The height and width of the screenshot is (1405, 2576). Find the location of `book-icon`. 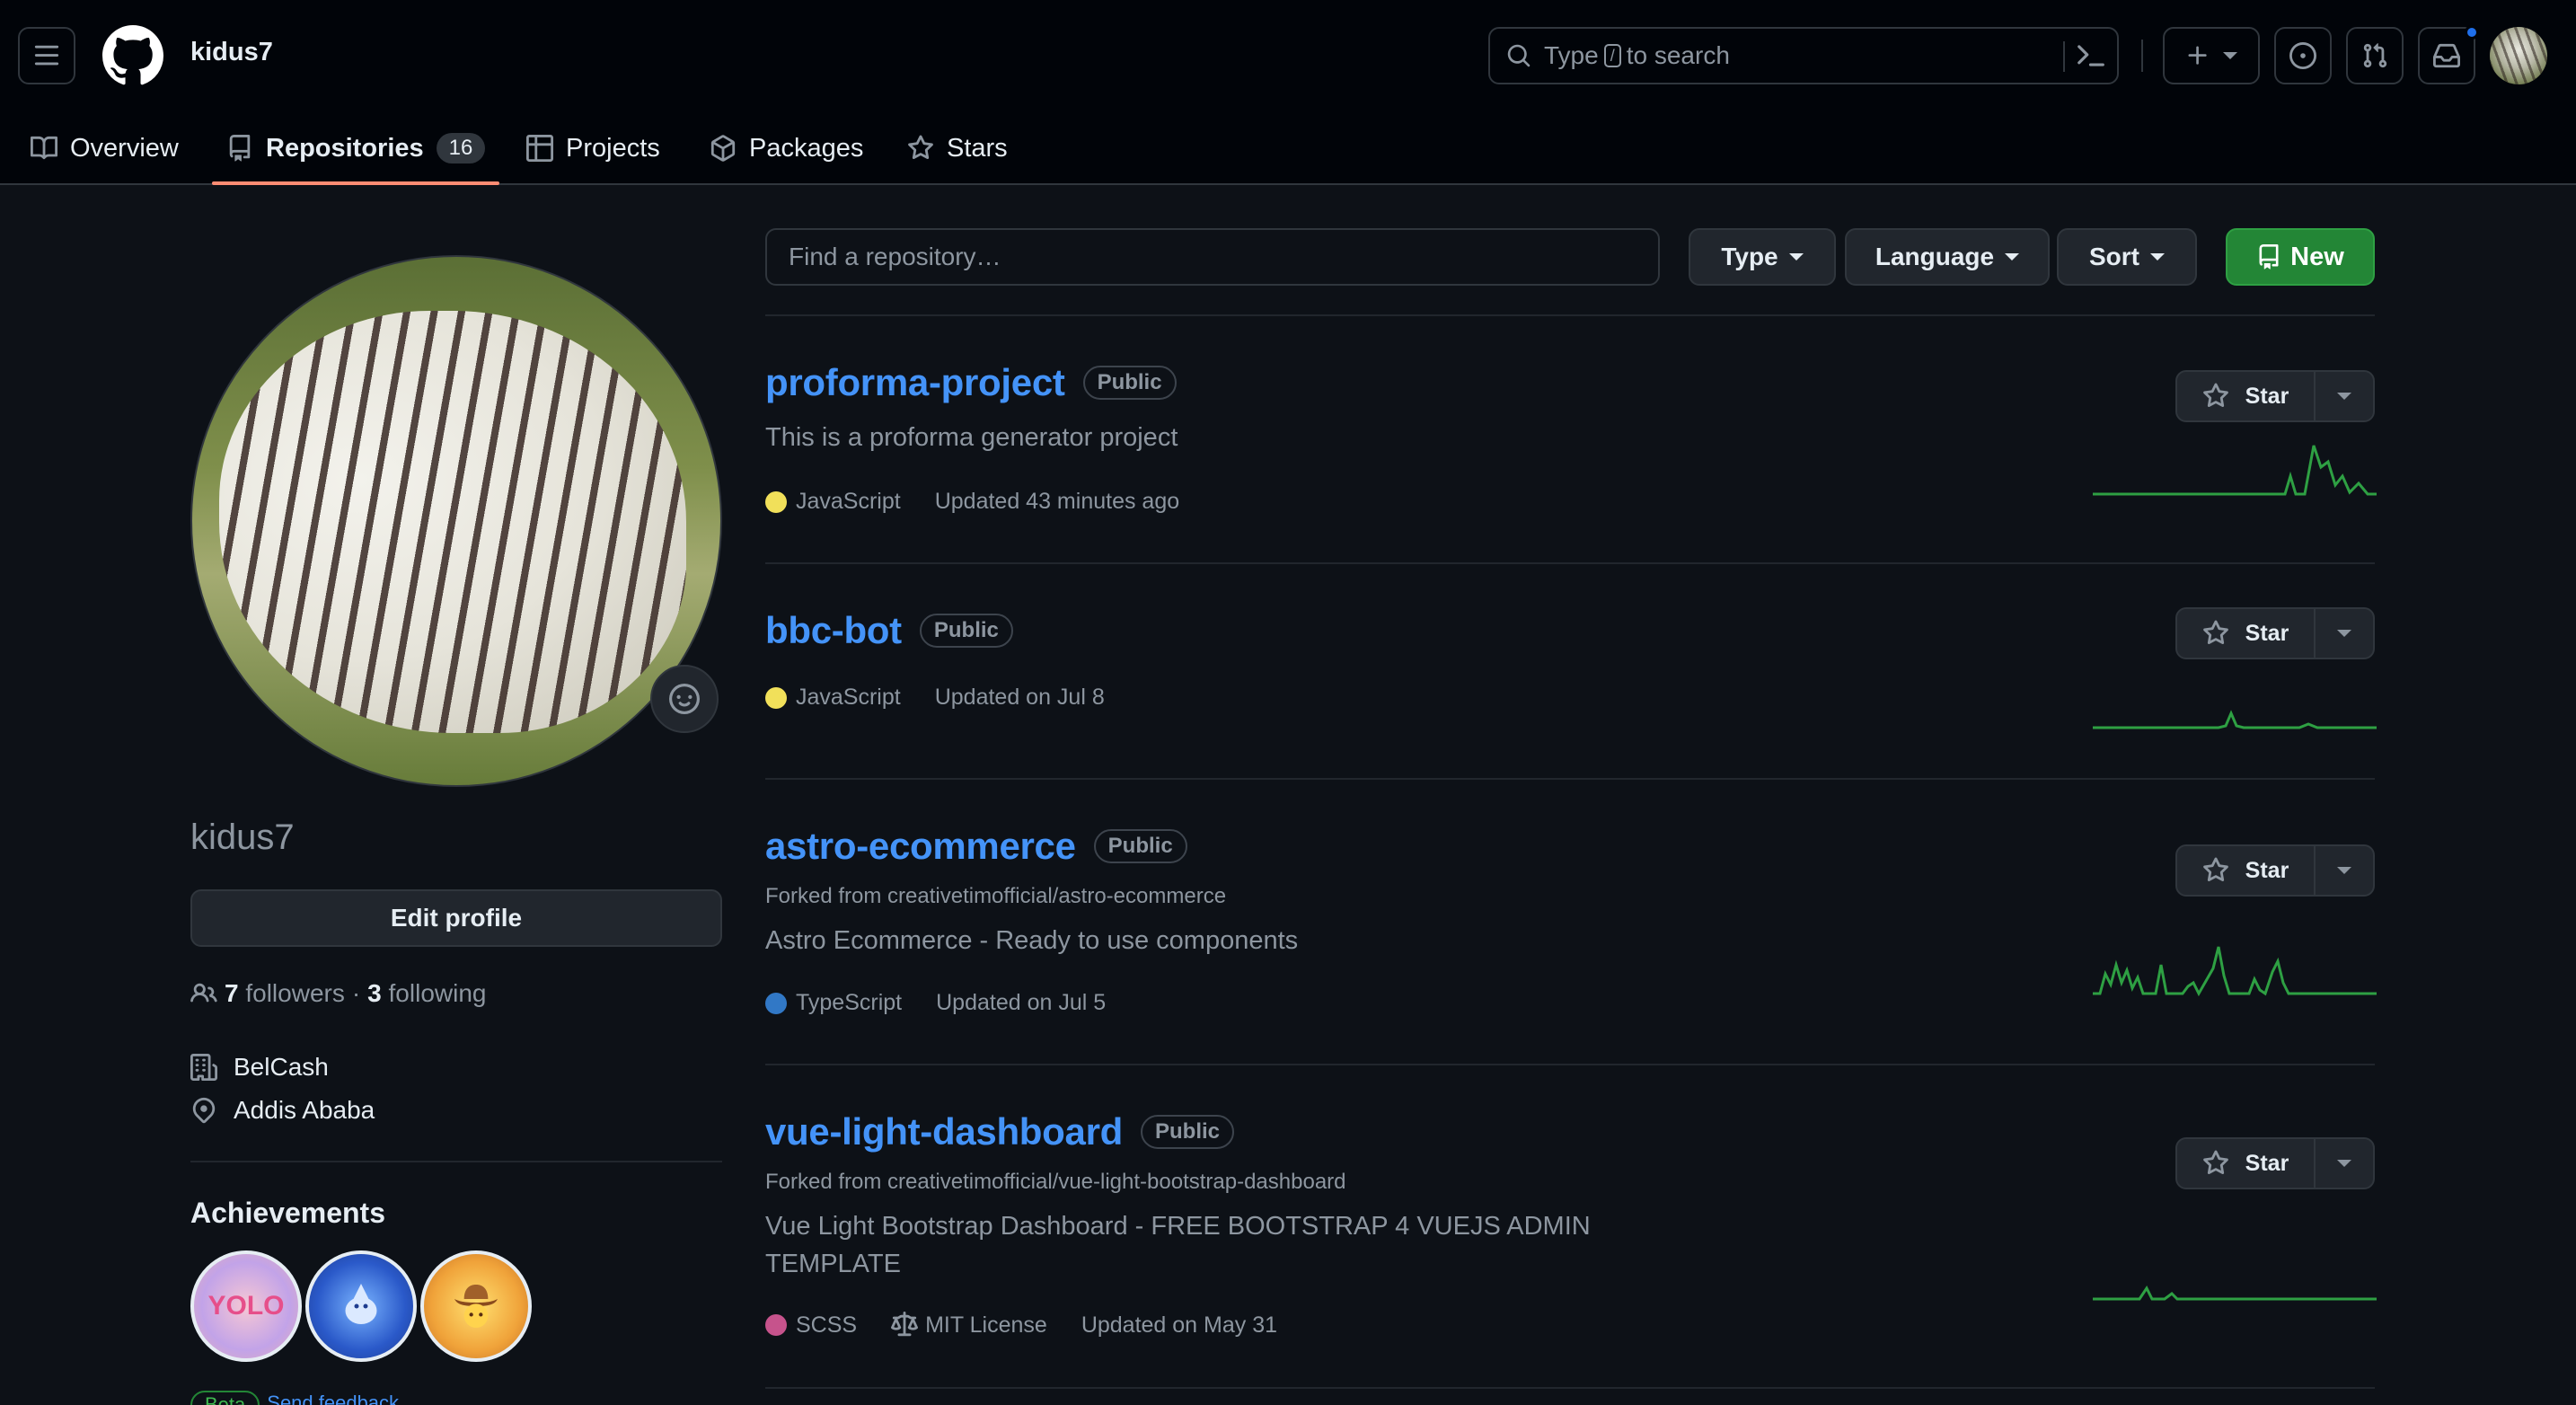

book-icon is located at coordinates (44, 148).